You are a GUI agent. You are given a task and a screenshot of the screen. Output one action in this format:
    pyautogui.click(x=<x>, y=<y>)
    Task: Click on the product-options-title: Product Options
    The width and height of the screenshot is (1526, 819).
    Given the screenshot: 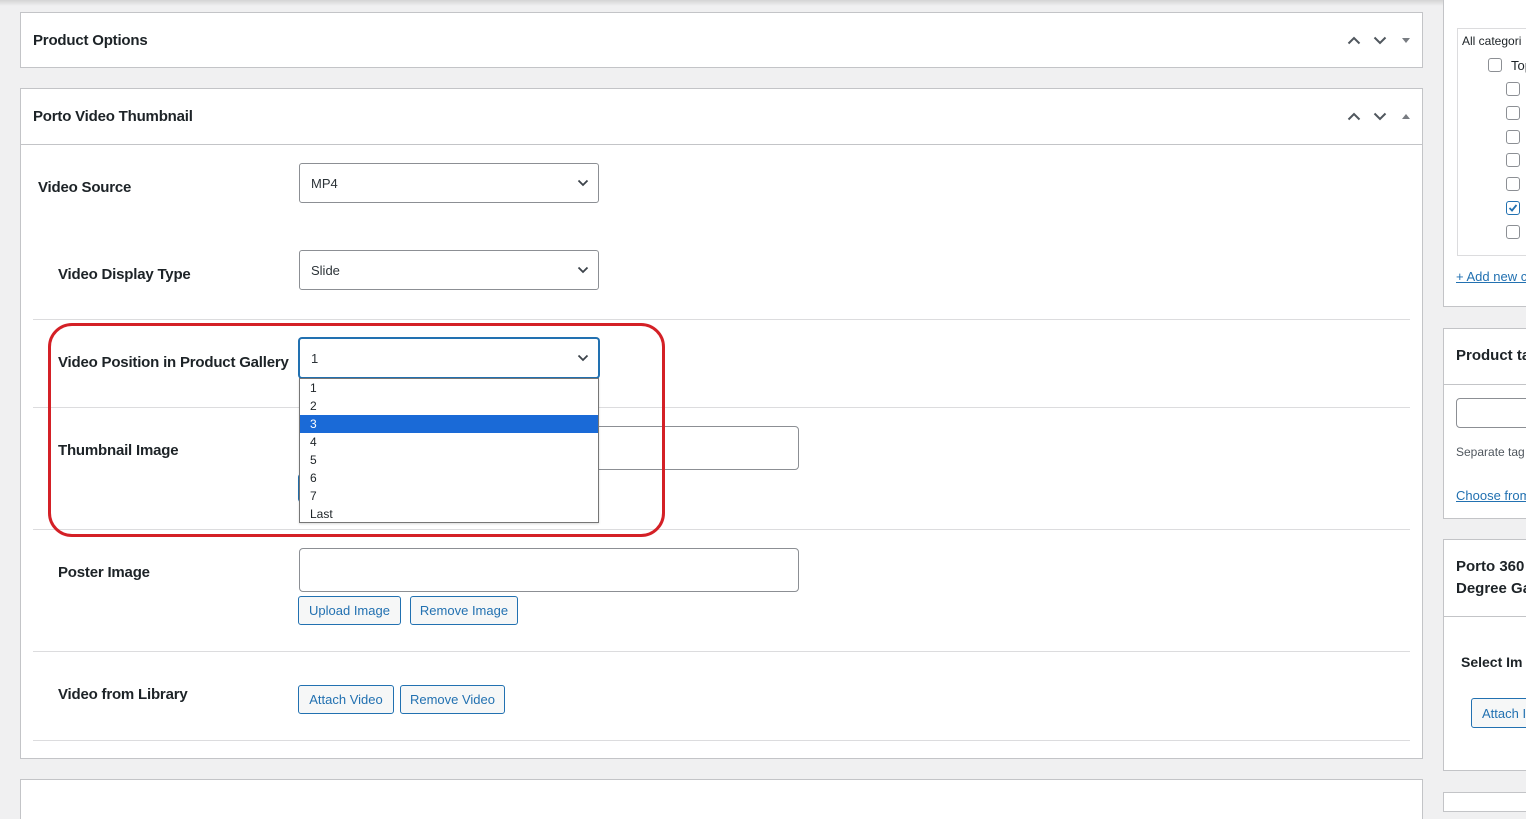 What is the action you would take?
    pyautogui.click(x=90, y=40)
    